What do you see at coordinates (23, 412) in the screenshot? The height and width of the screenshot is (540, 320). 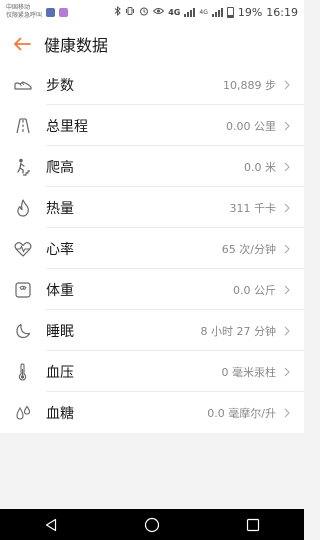 I see `droplets-icon` at bounding box center [23, 412].